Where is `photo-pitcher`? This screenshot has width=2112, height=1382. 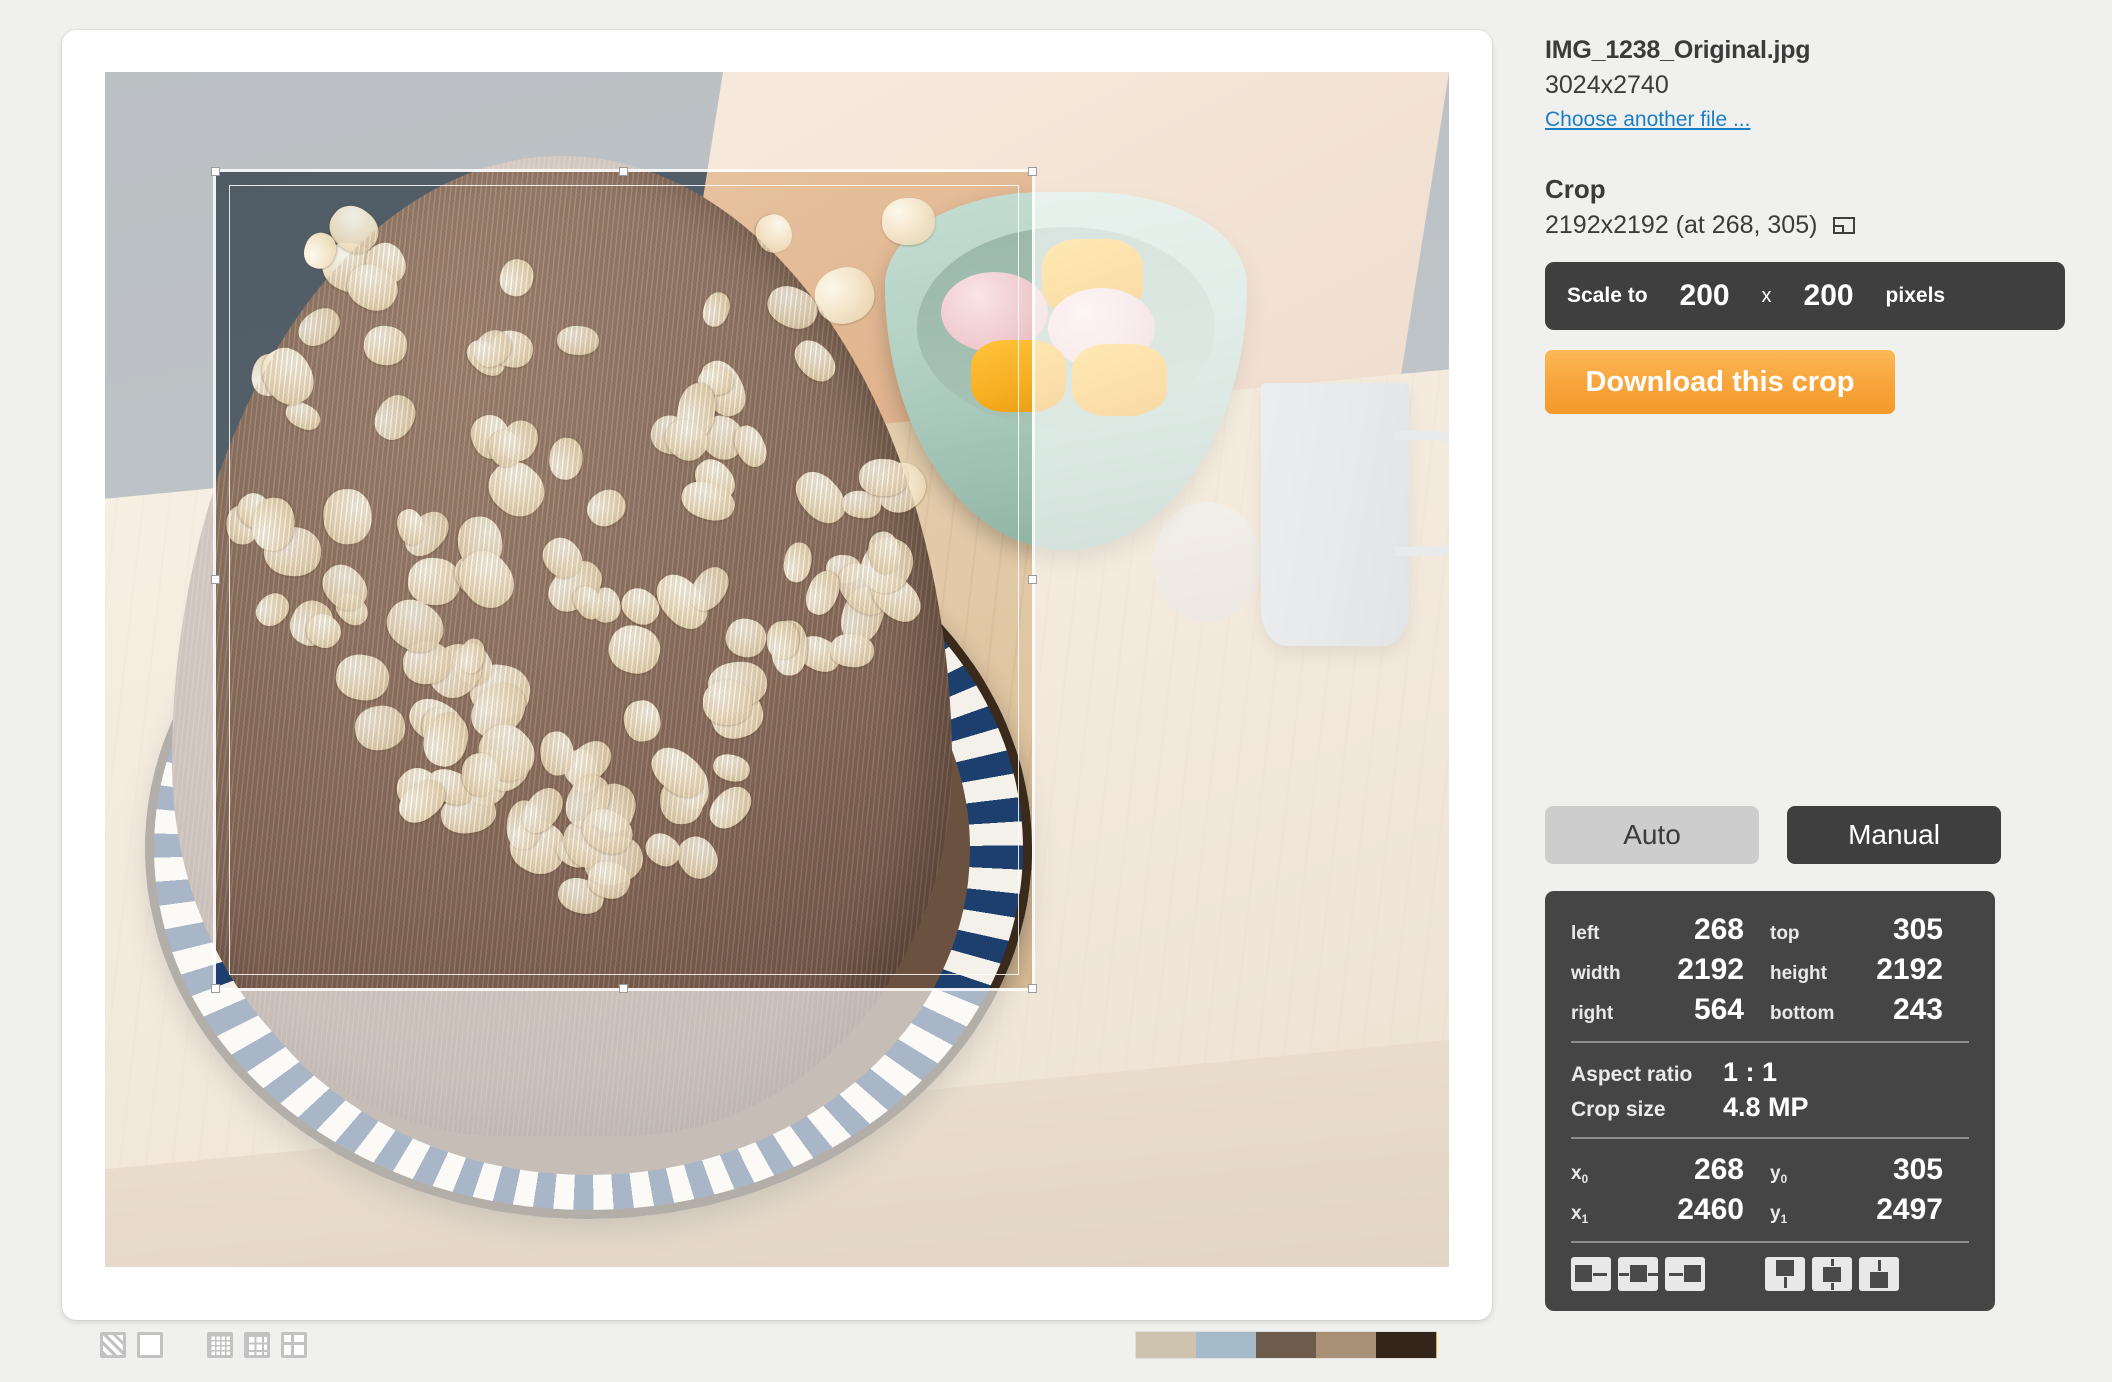 photo-pitcher is located at coordinates (1334, 514).